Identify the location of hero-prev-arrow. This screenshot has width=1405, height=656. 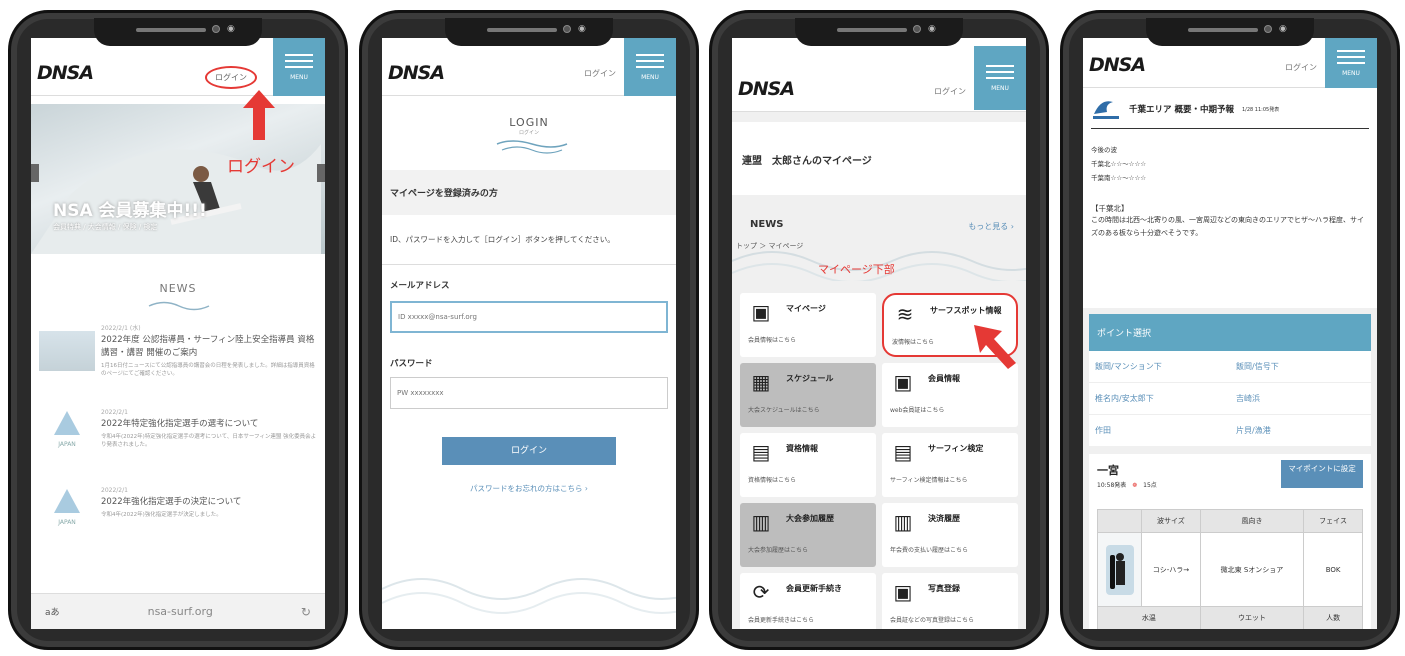
(35, 173).